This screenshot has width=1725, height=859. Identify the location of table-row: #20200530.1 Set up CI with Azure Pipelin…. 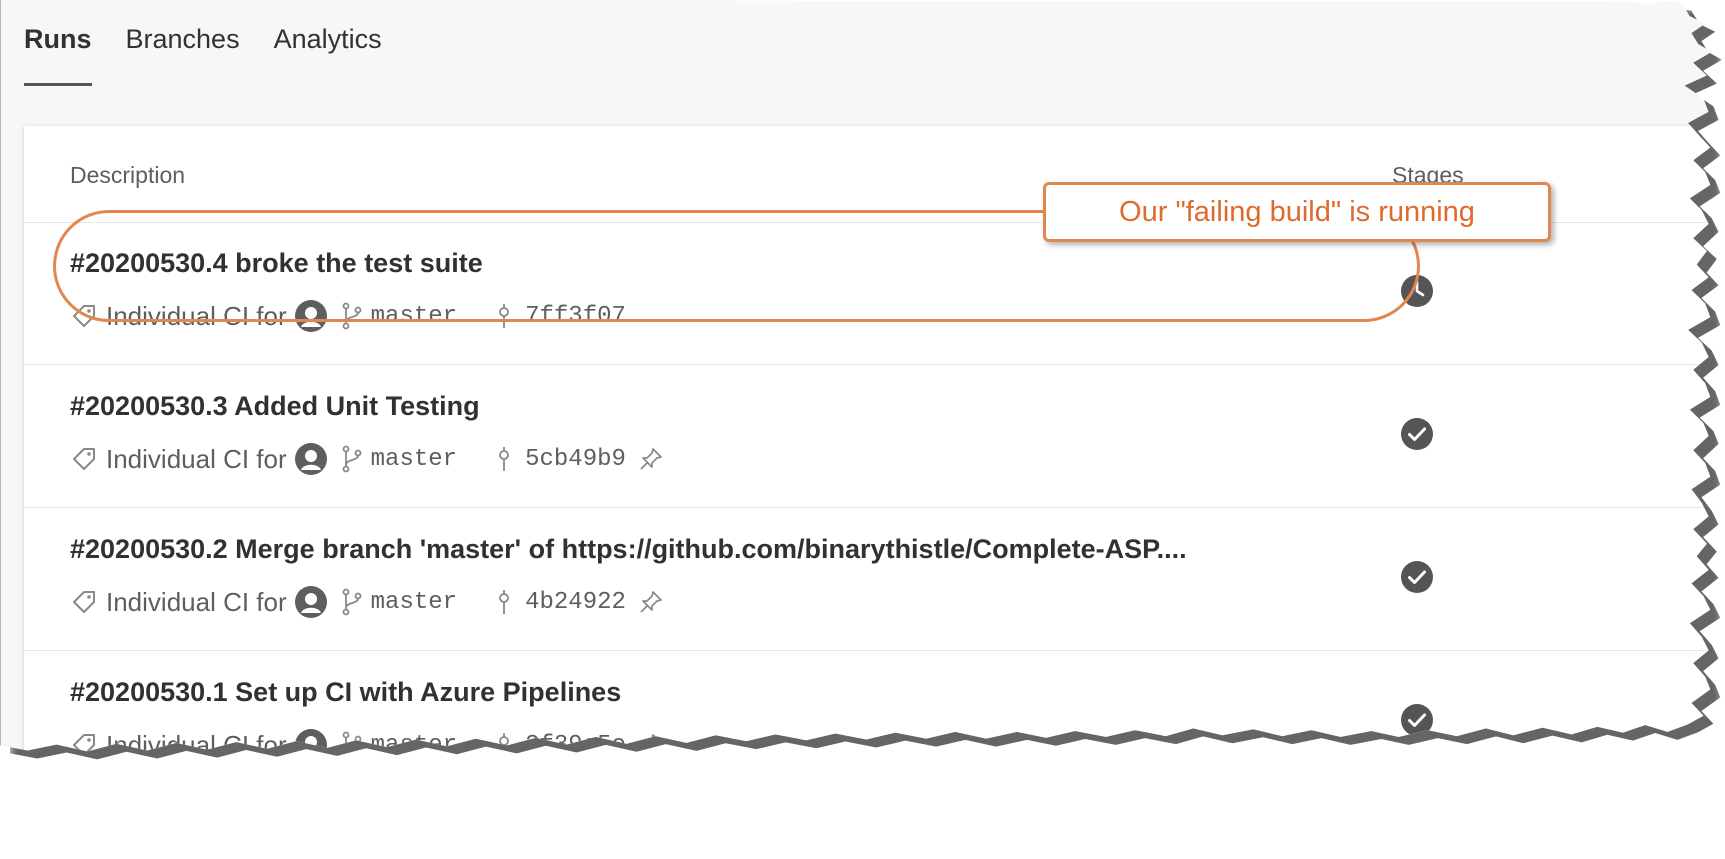
(868, 705).